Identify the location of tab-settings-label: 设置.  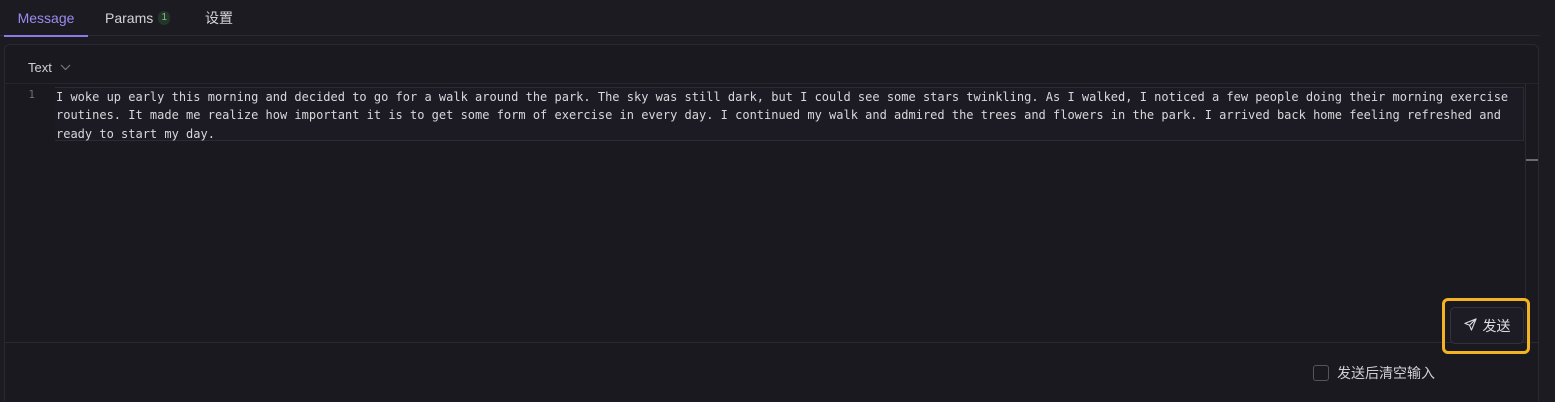
(219, 18).